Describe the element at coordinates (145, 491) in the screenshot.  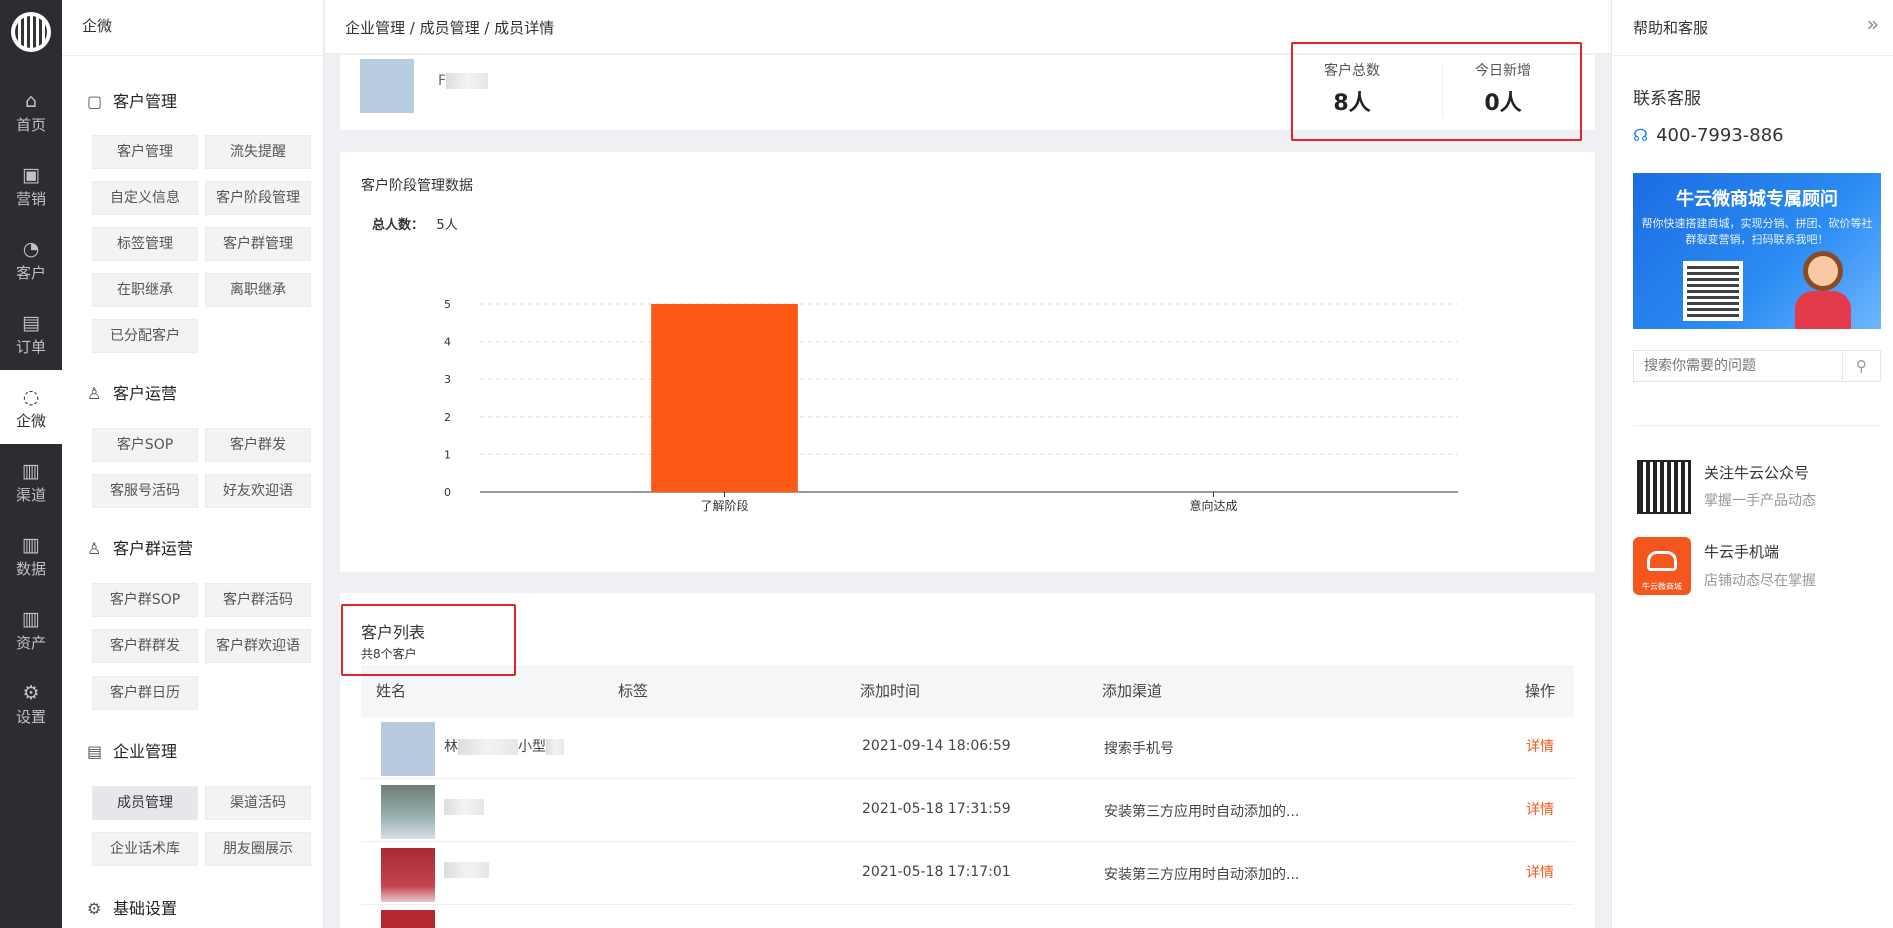
I see `menu-service-code: 客服号活码` at that location.